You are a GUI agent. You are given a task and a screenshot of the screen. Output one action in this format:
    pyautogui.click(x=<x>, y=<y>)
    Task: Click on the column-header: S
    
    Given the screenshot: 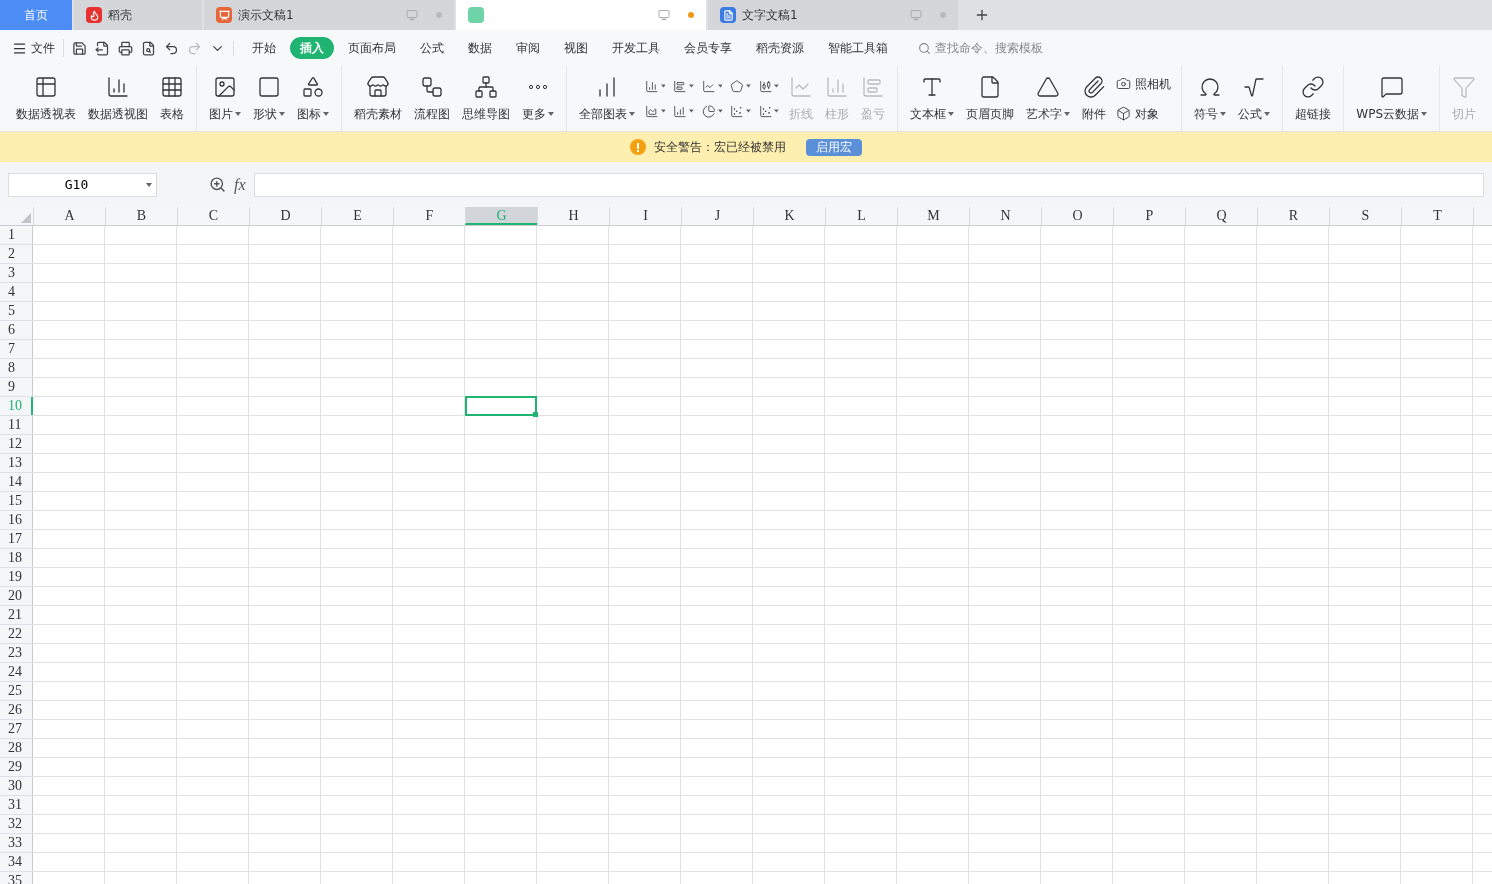 What is the action you would take?
    pyautogui.click(x=1365, y=216)
    